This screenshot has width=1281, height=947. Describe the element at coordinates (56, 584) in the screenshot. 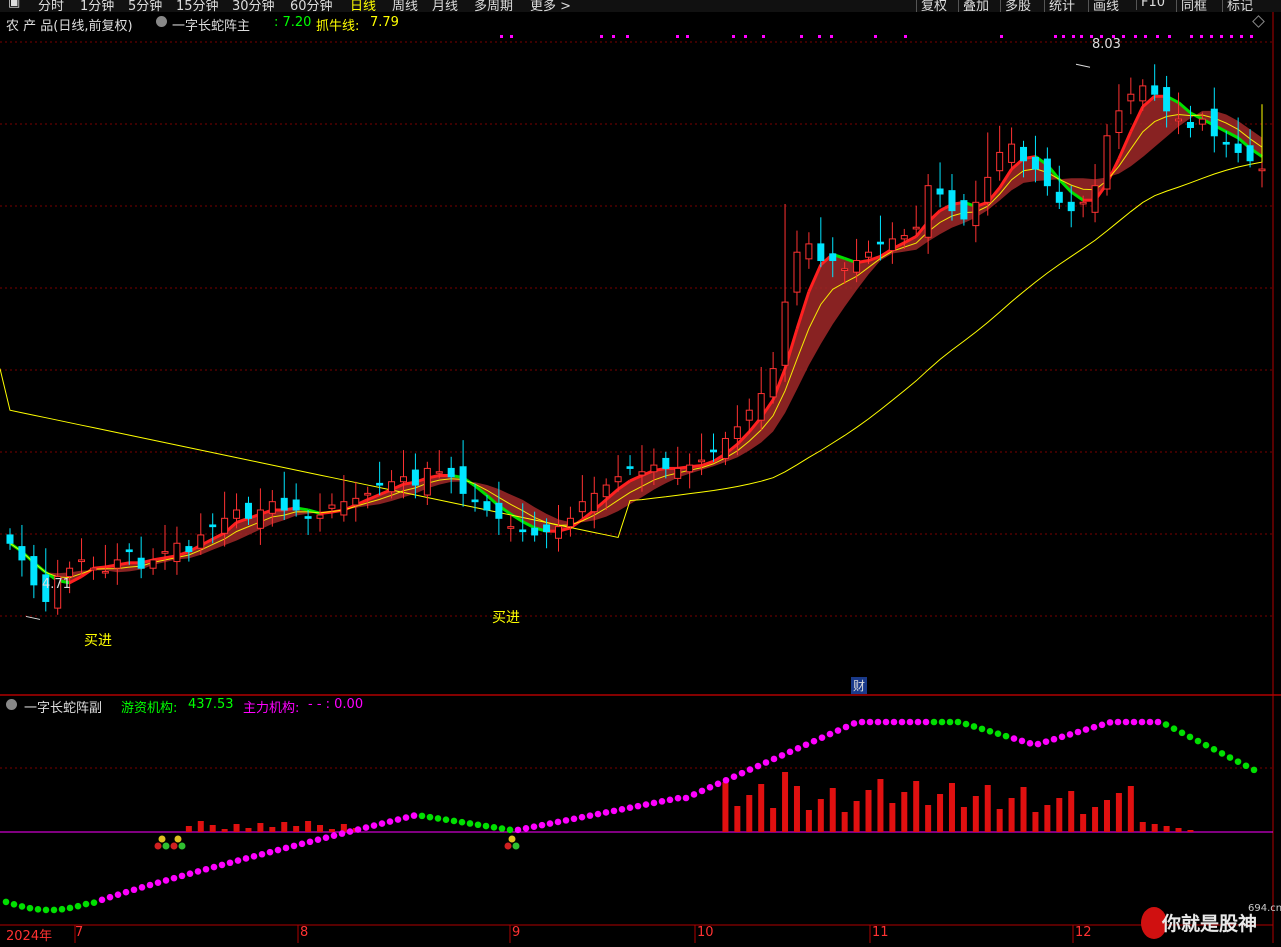

I see `low-price-label: 4.71` at that location.